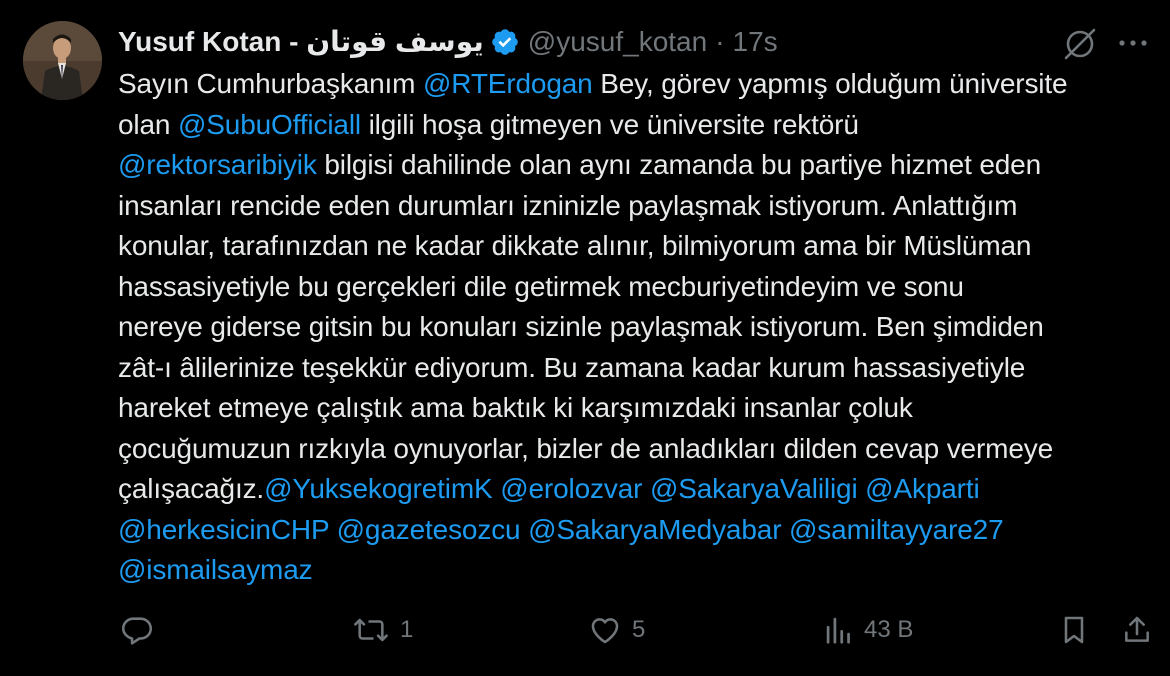  What do you see at coordinates (223, 529) in the screenshot?
I see `mention-link: @herkesicinCHP` at bounding box center [223, 529].